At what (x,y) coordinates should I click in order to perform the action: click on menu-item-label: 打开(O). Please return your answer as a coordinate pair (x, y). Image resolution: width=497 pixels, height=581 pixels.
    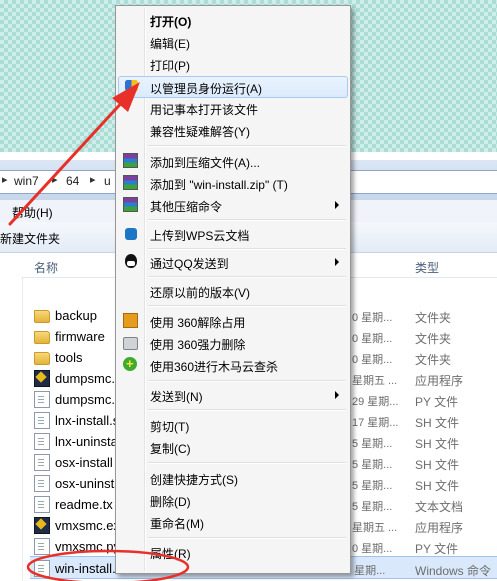
    Looking at the image, I should click on (171, 22).